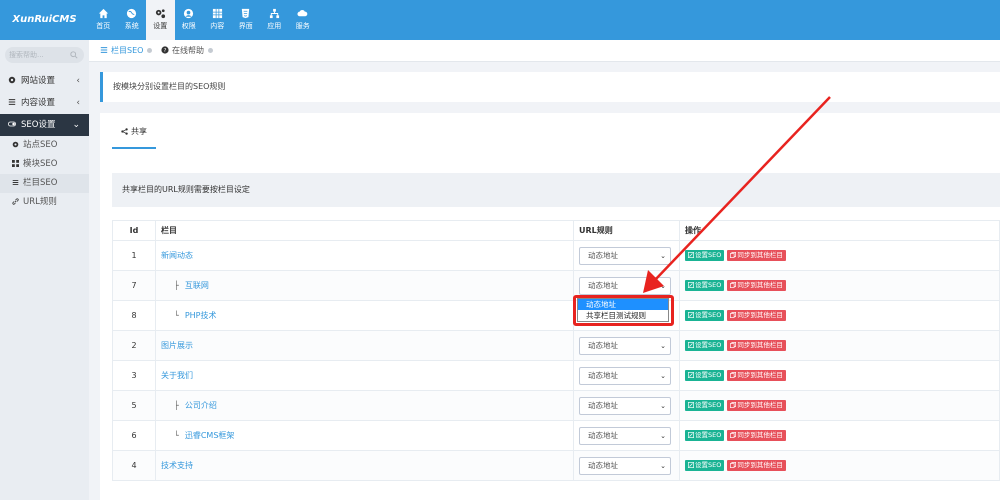  I want to click on cell-id: 4, so click(134, 465).